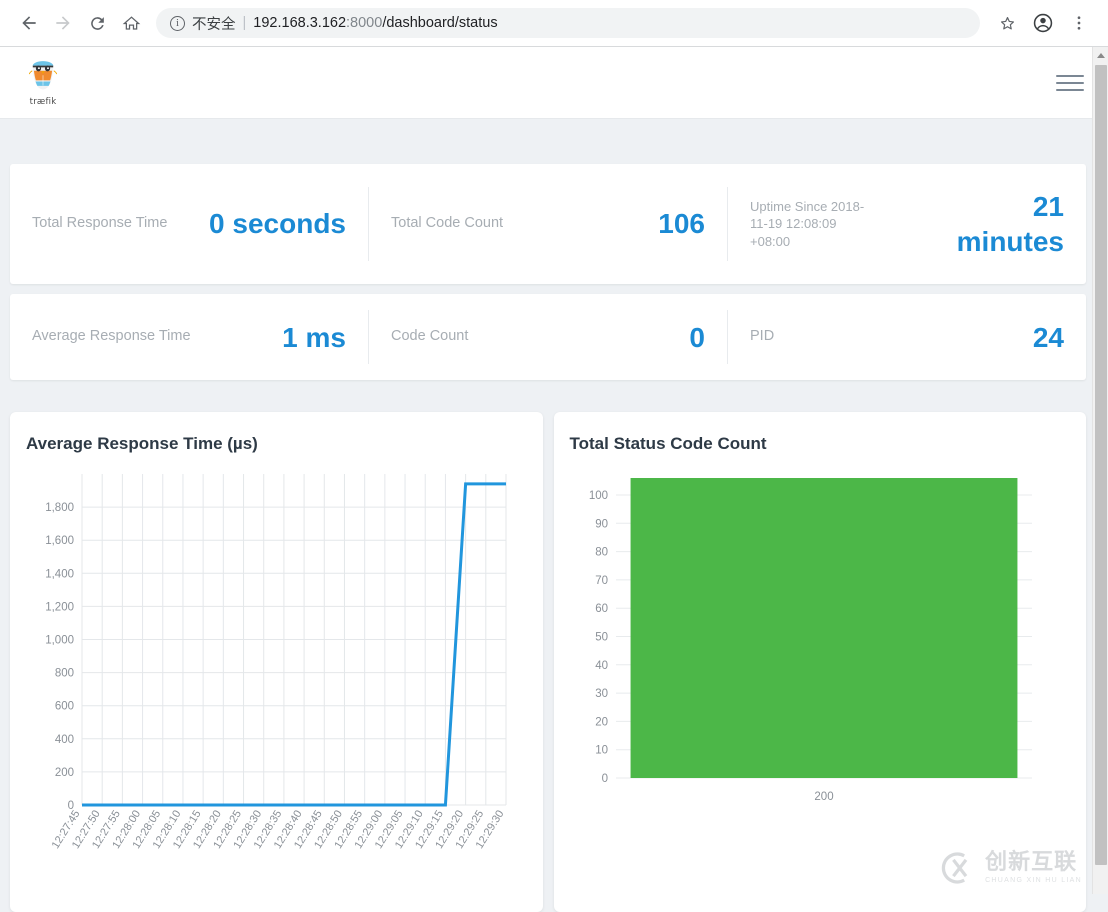 Image resolution: width=1108 pixels, height=912 pixels. I want to click on stat-label: Uptime Since 2018-11-19 12:08:09 +08:00, so click(815, 224).